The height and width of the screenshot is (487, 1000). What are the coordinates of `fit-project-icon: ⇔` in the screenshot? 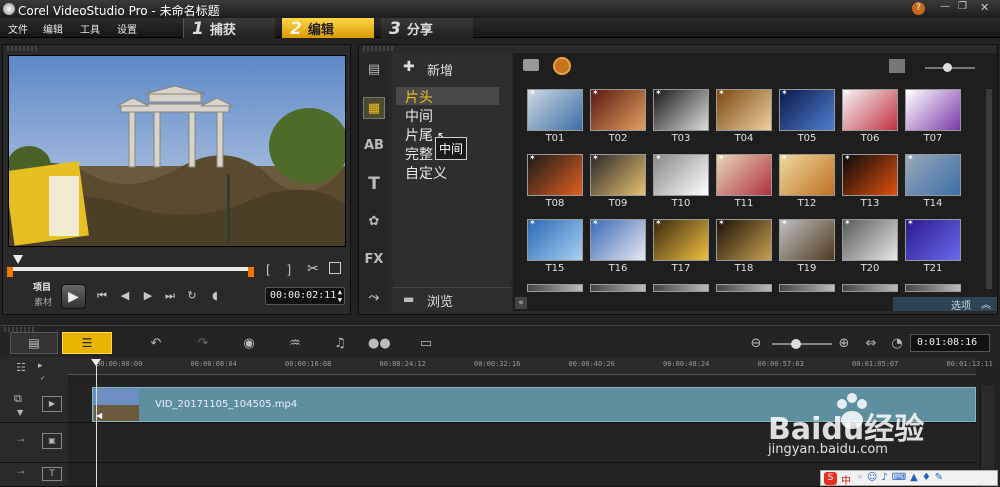 It's located at (871, 344).